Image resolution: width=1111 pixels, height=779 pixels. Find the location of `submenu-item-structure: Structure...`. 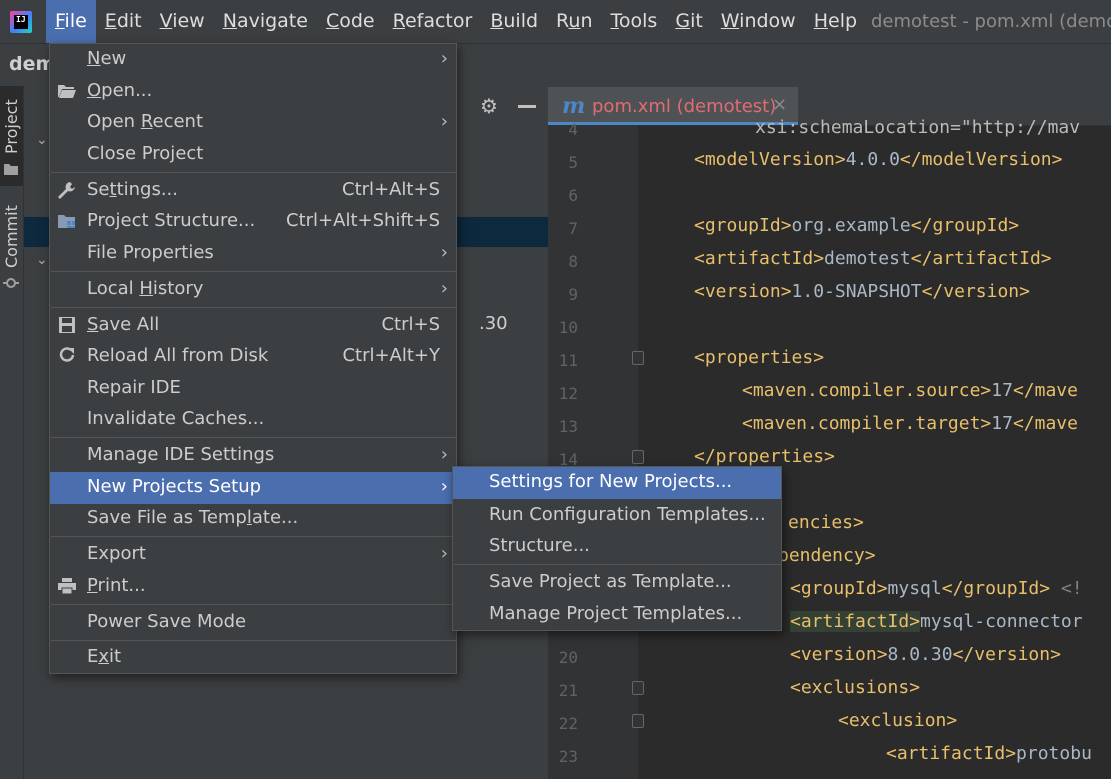

submenu-item-structure: Structure... is located at coordinates (617, 547).